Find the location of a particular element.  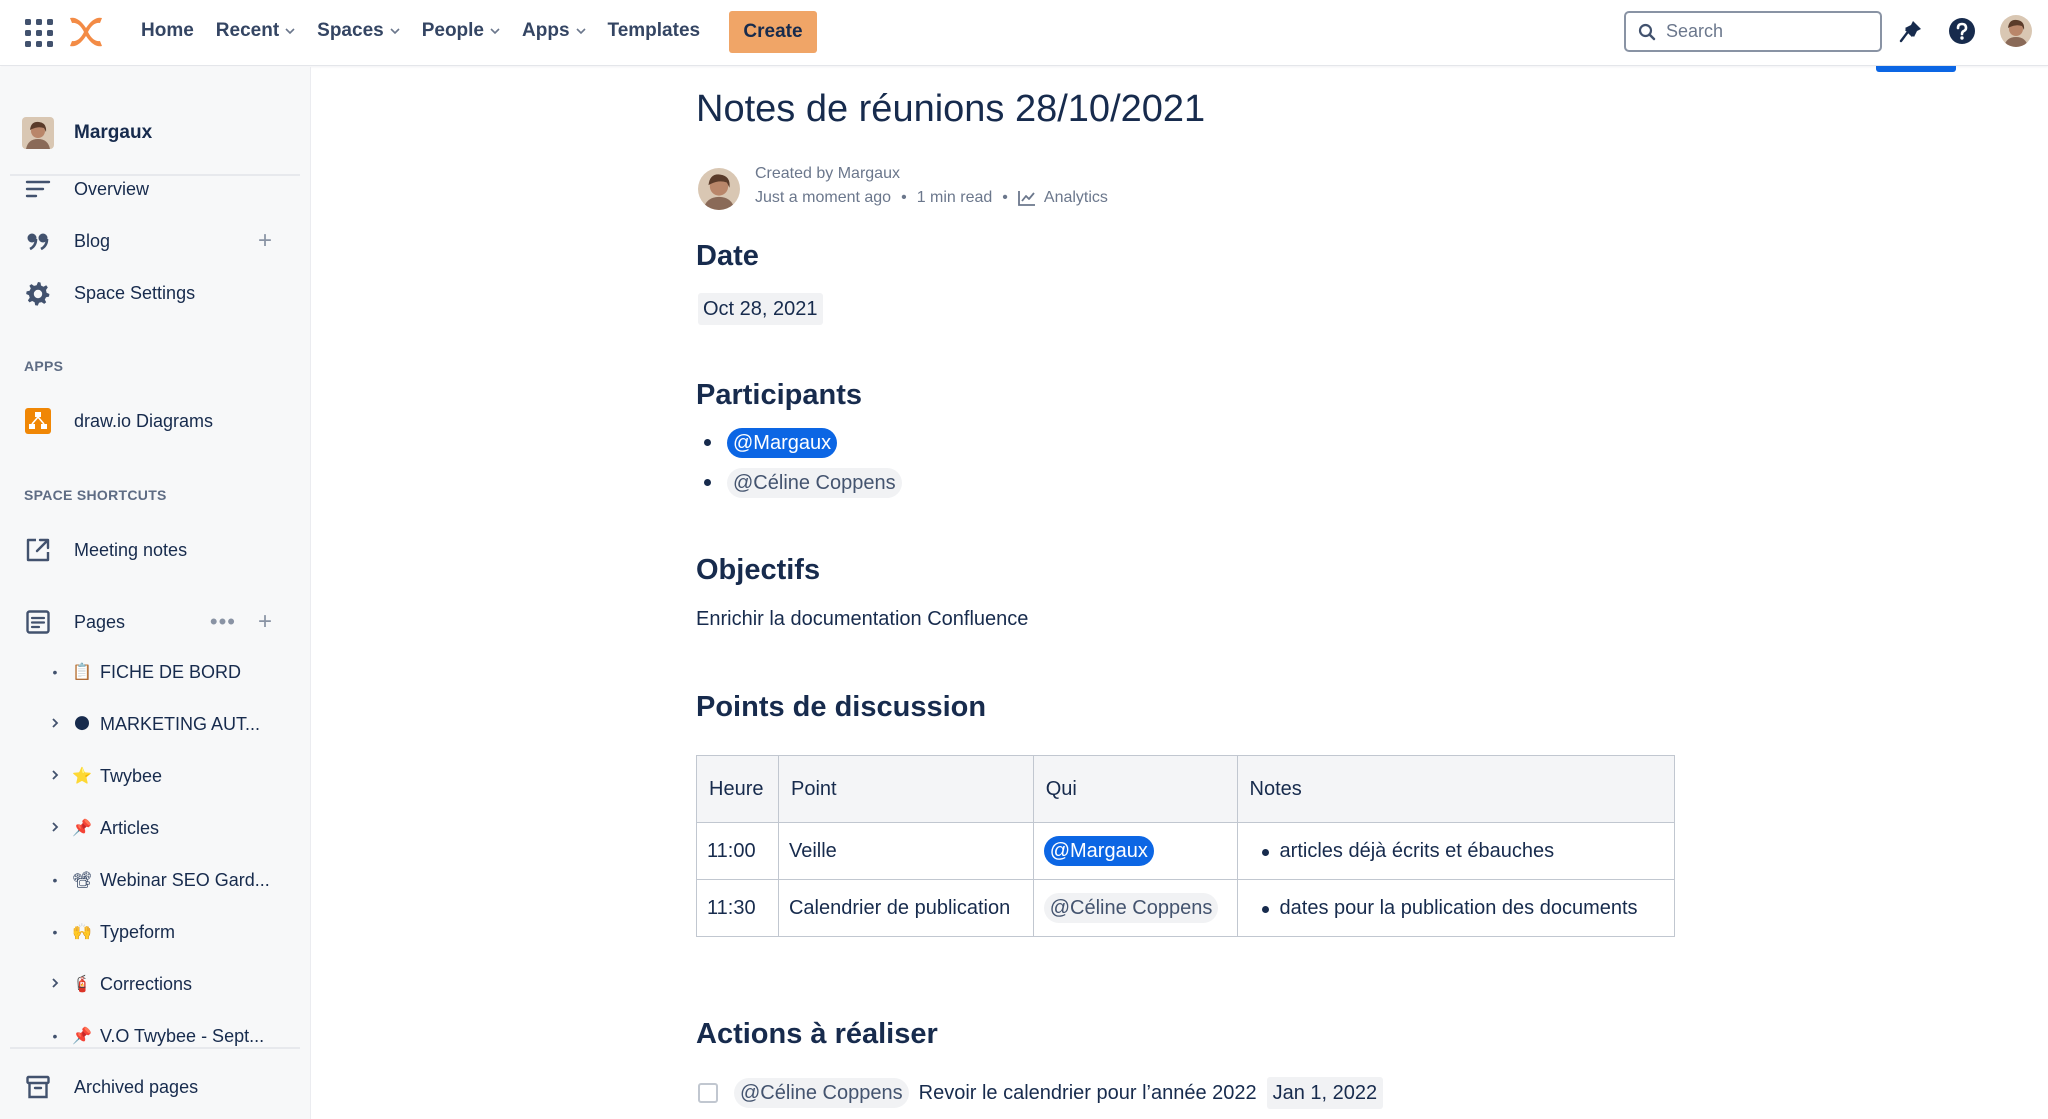

page-tree-item: ⭐ Twybee is located at coordinates (170, 776).